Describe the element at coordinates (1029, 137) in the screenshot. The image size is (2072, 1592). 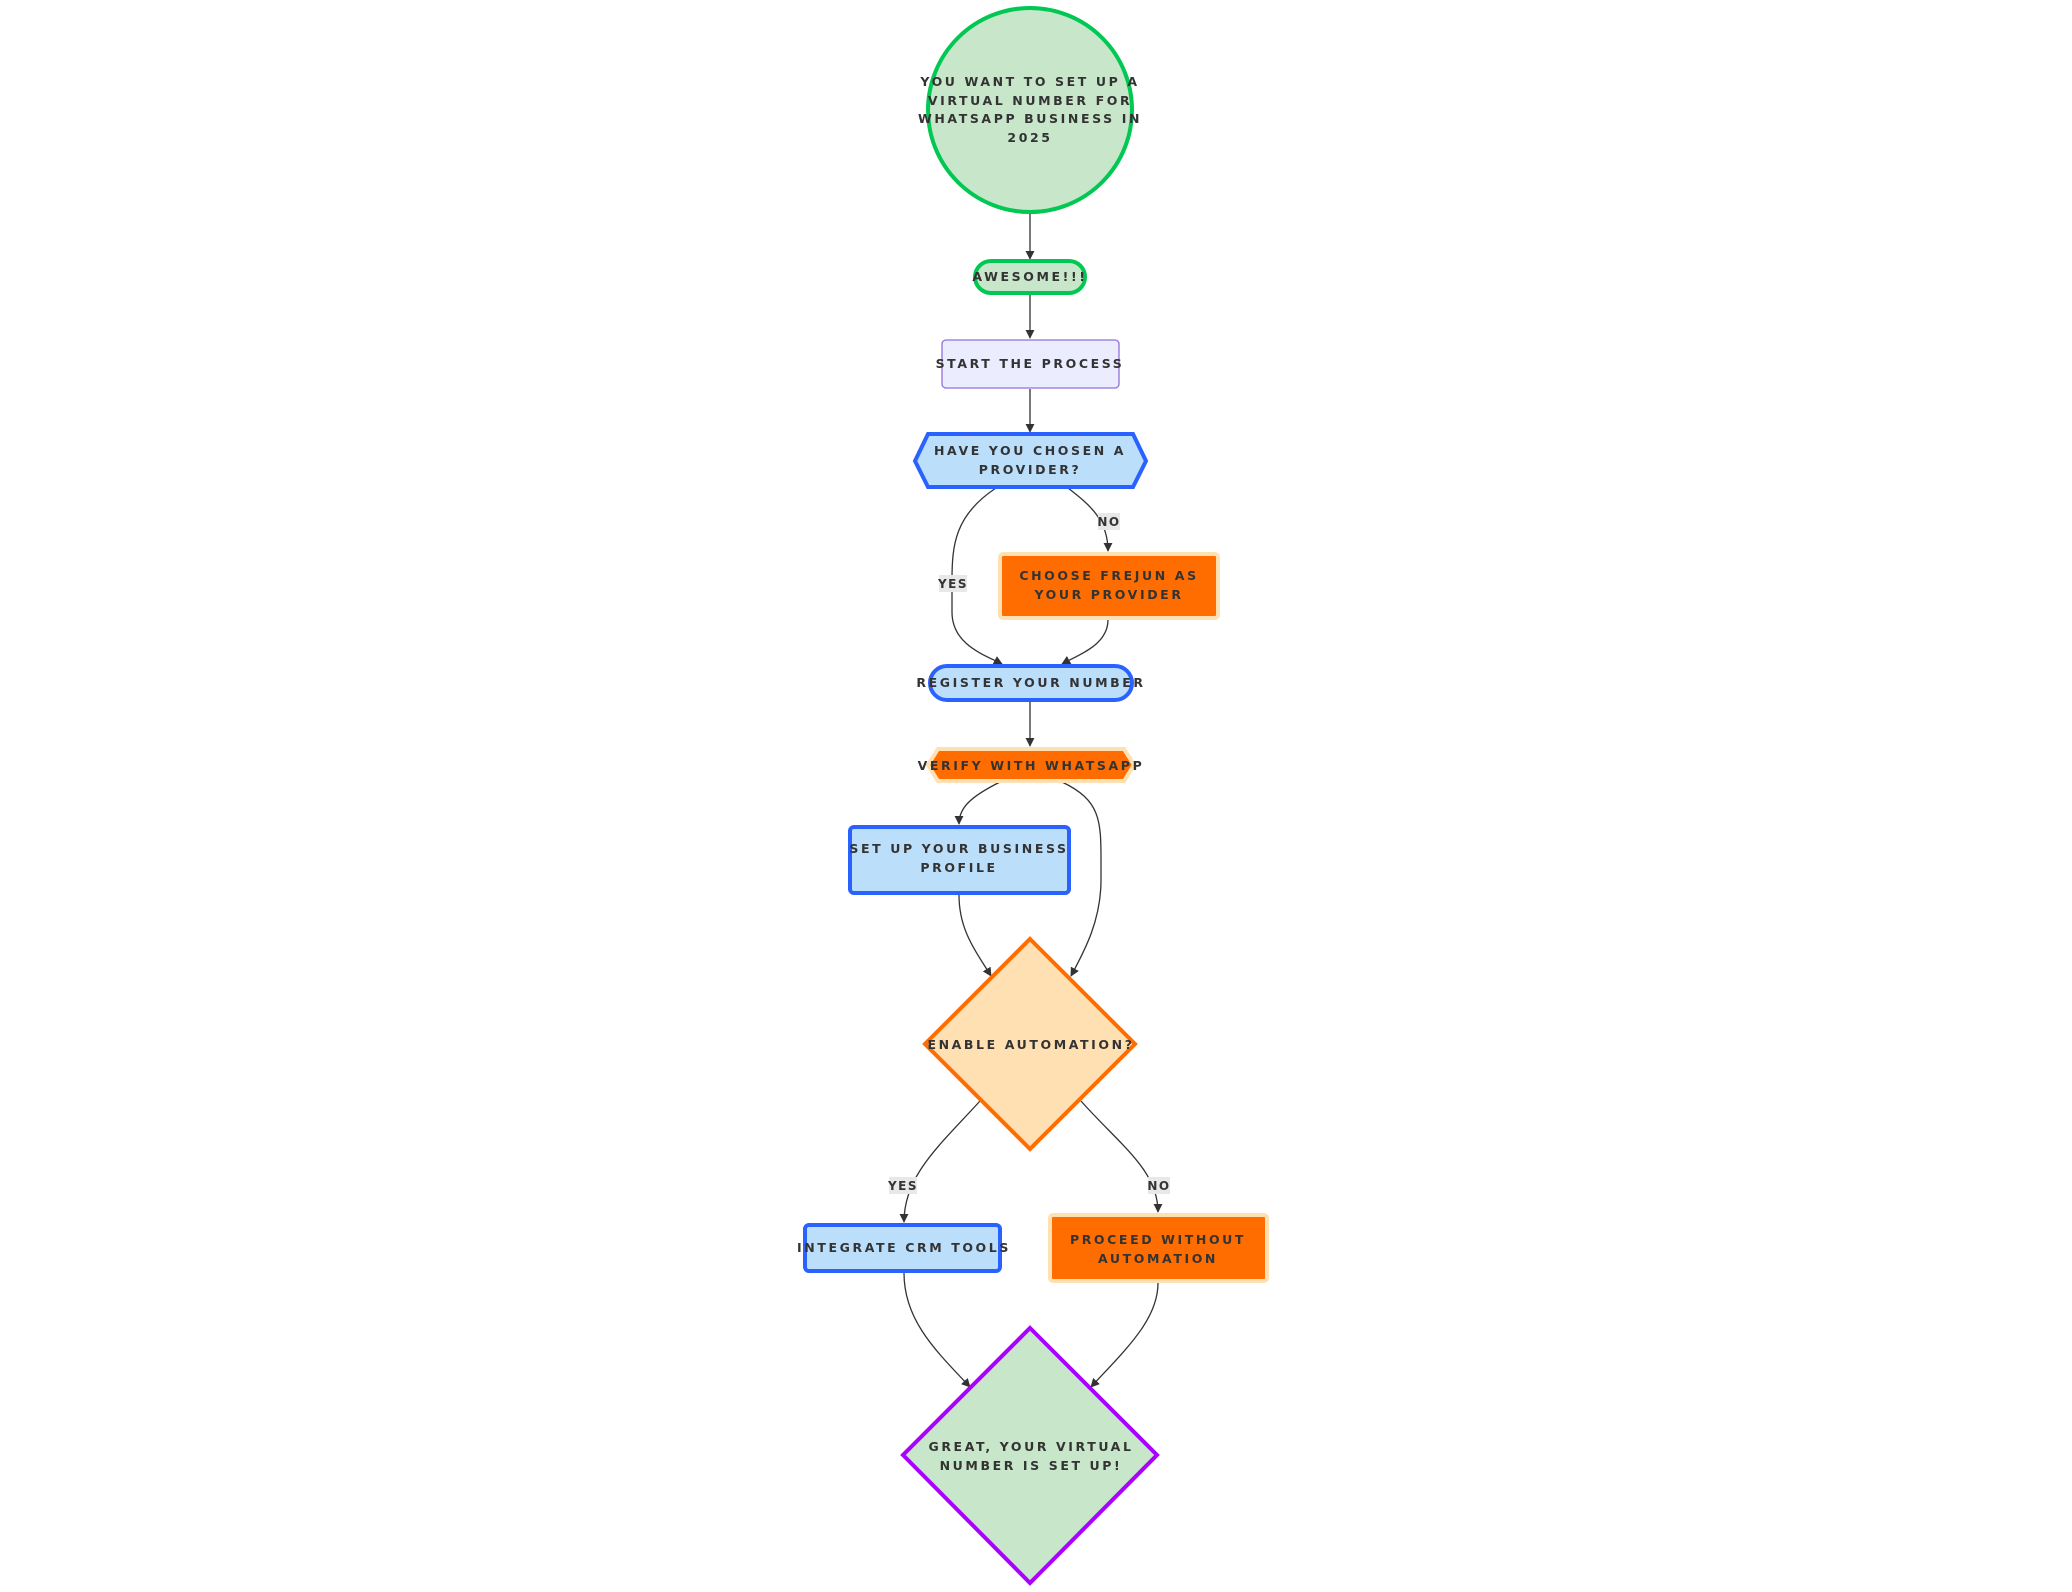
I see `node-start-circle-line-4: 2025` at that location.